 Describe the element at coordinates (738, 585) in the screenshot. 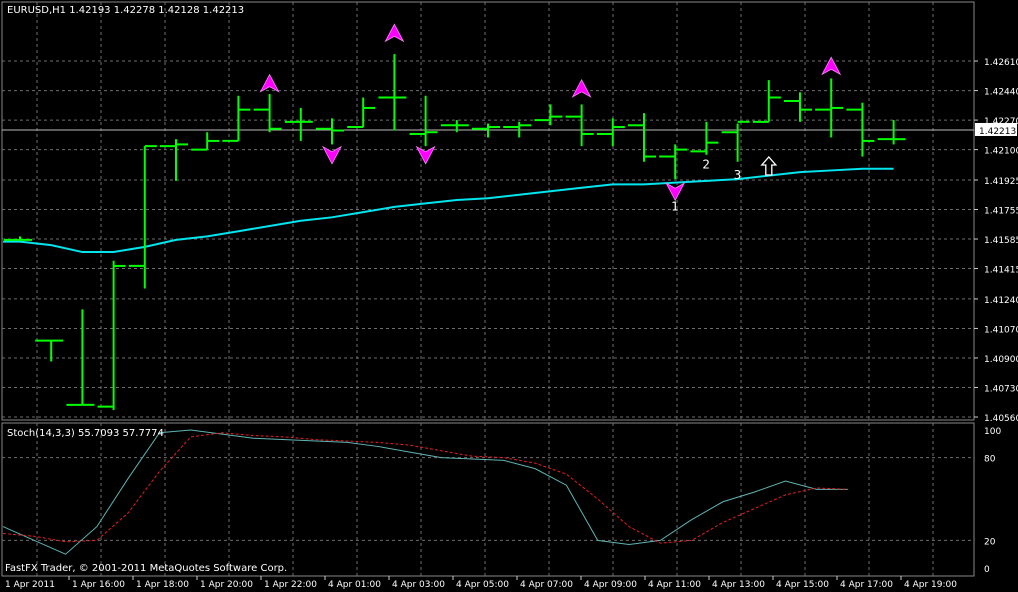

I see `x-tick-label: 4 Apr 13:00` at that location.